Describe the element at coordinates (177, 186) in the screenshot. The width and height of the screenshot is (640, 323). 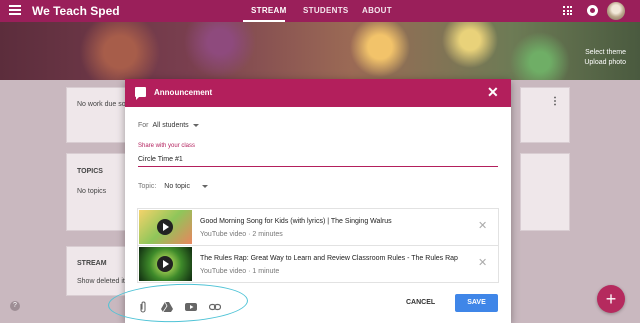
I see `topic-value: No topic` at that location.